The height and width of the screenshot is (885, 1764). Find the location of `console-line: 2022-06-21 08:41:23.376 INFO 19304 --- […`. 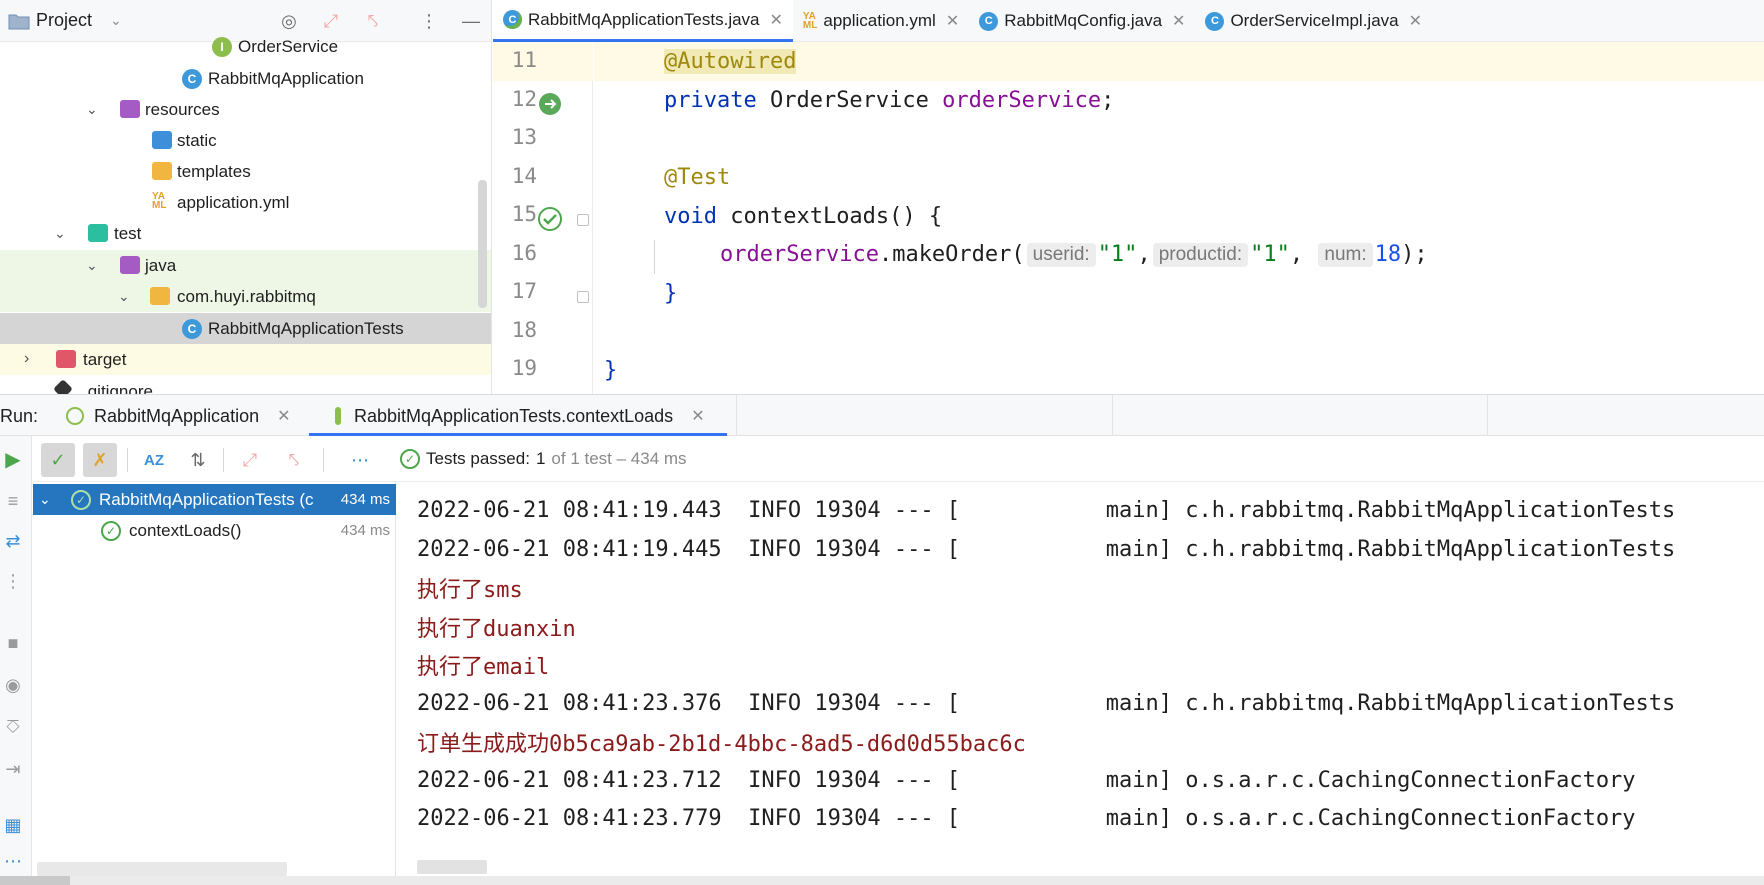

console-line: 2022-06-21 08:41:23.376 INFO 19304 --- [… is located at coordinates (1046, 703).